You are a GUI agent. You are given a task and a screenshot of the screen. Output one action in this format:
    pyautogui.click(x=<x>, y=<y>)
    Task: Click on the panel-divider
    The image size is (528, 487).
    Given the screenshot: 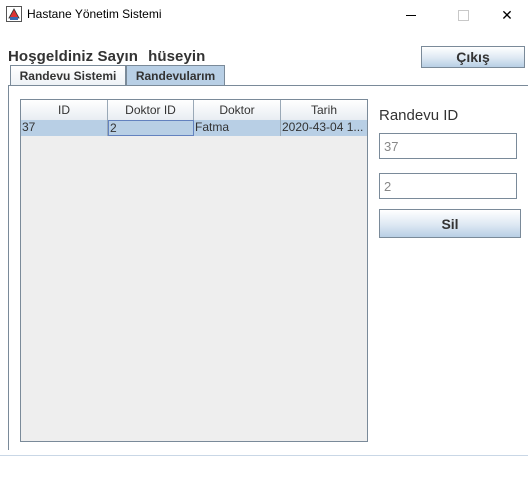 What is the action you would take?
    pyautogui.click(x=264, y=455)
    